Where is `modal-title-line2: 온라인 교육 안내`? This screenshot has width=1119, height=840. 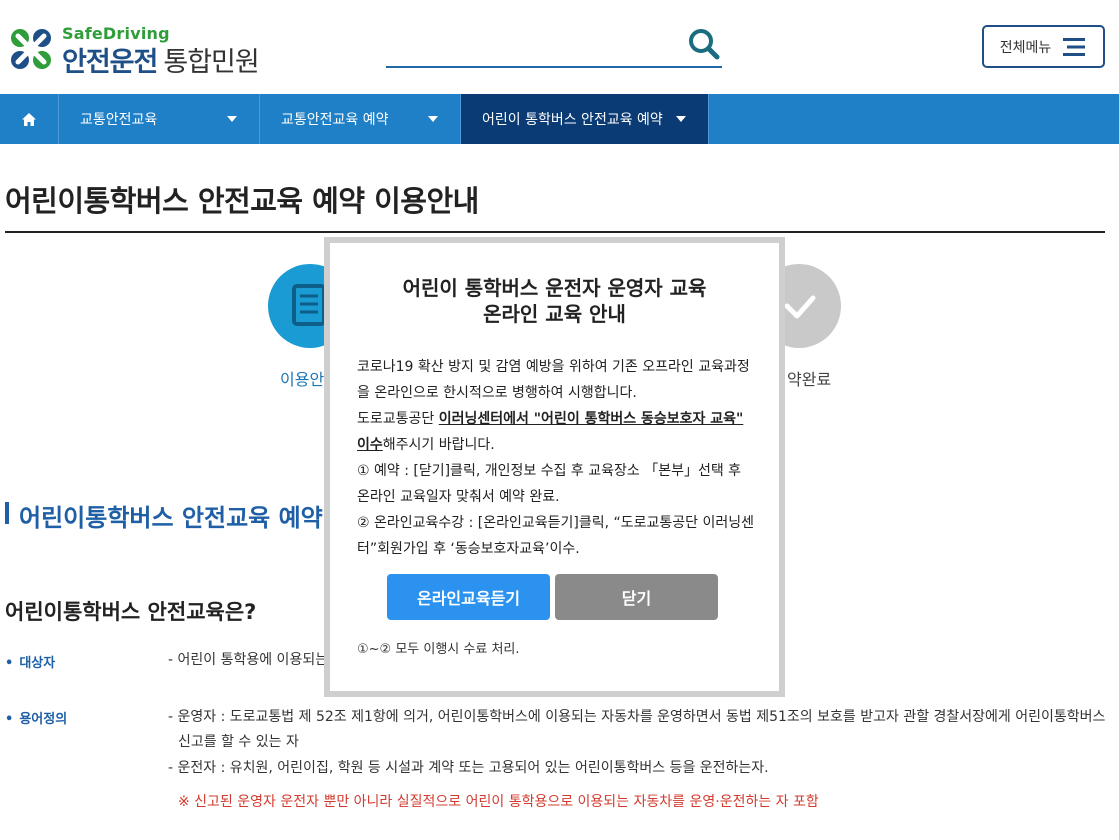
modal-title-line2: 온라인 교육 안내 is located at coordinates (554, 314).